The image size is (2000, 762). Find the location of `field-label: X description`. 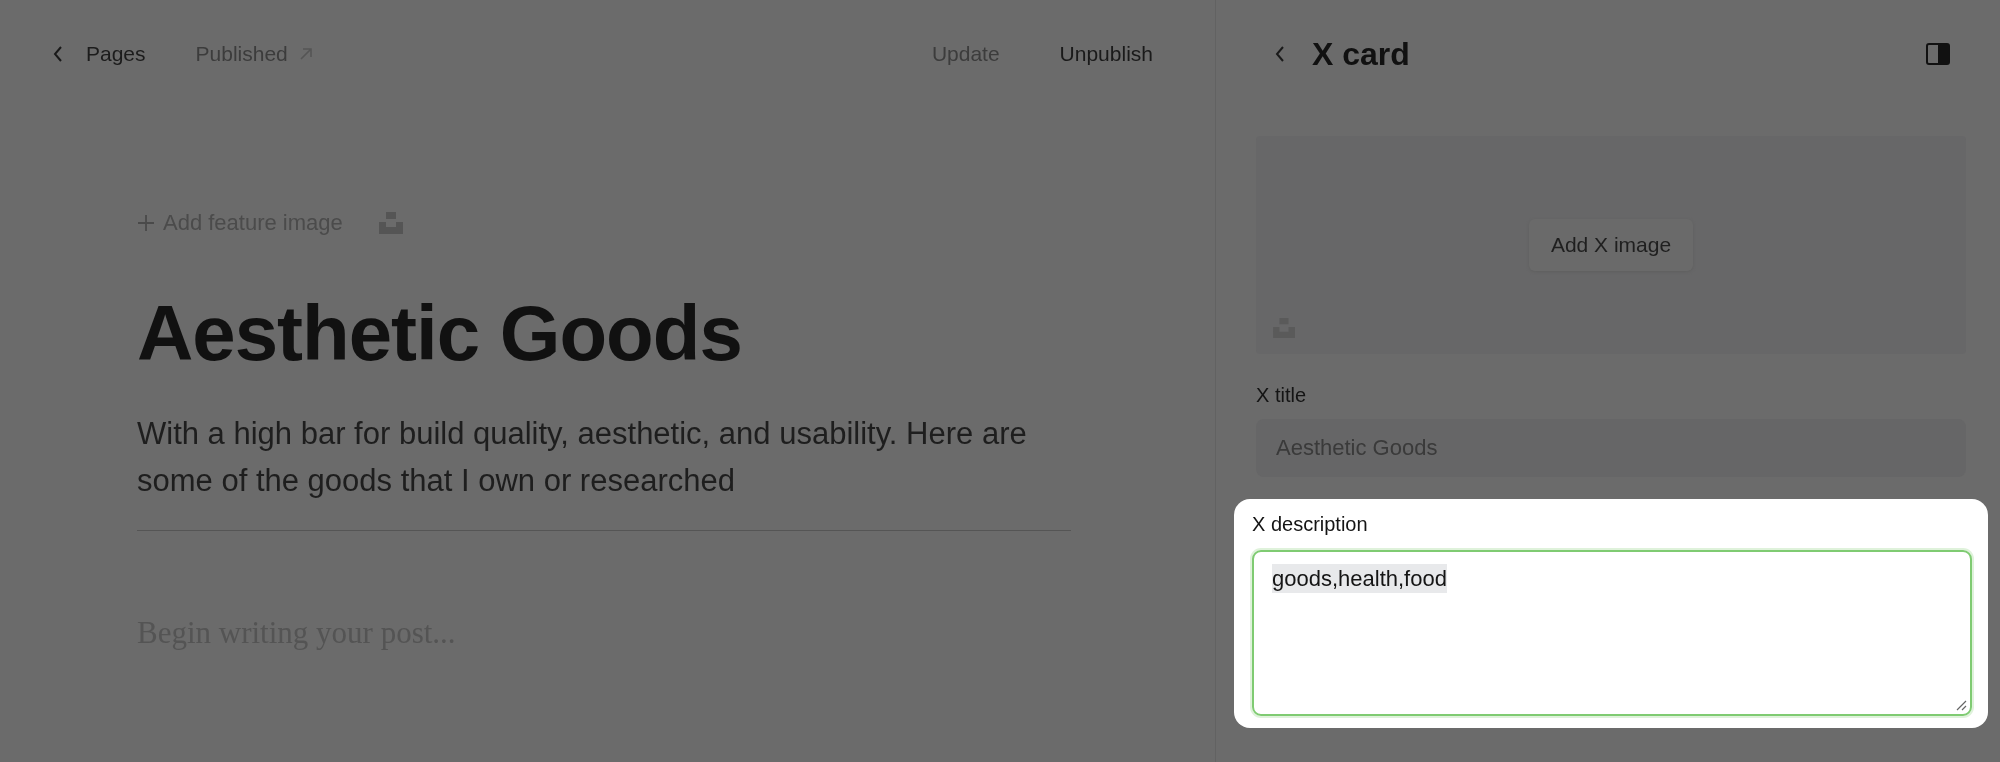

field-label: X description is located at coordinates (1310, 524).